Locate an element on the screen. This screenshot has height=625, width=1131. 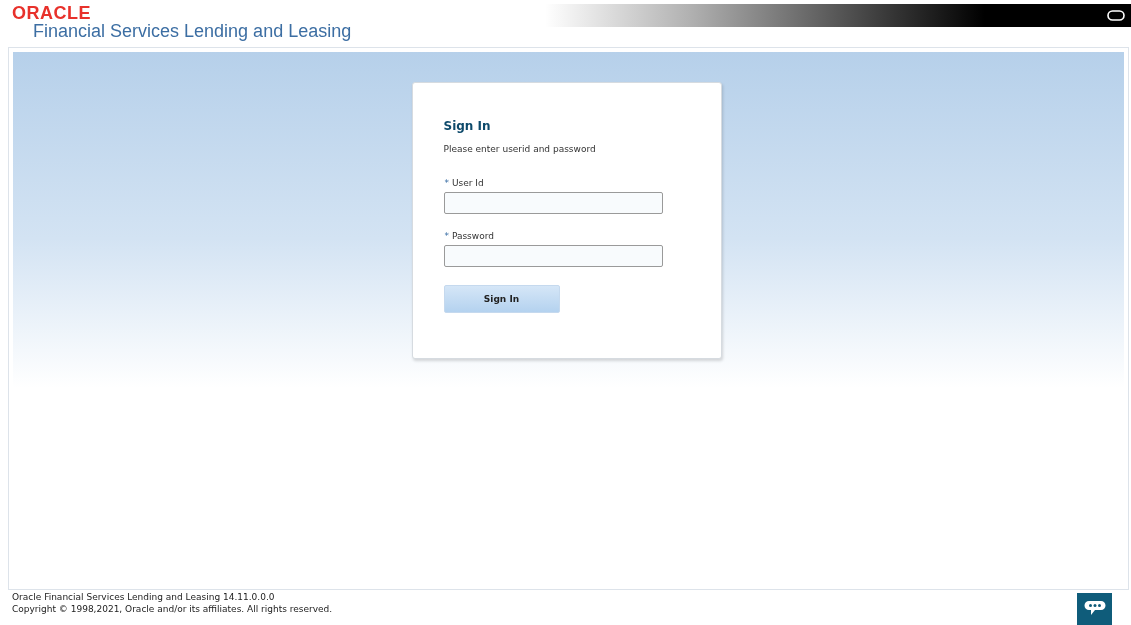
copyright-text: Copyright © 1998,2021, Oracle and/or its affiliates. All rights reserved. is located at coordinates (172, 609).